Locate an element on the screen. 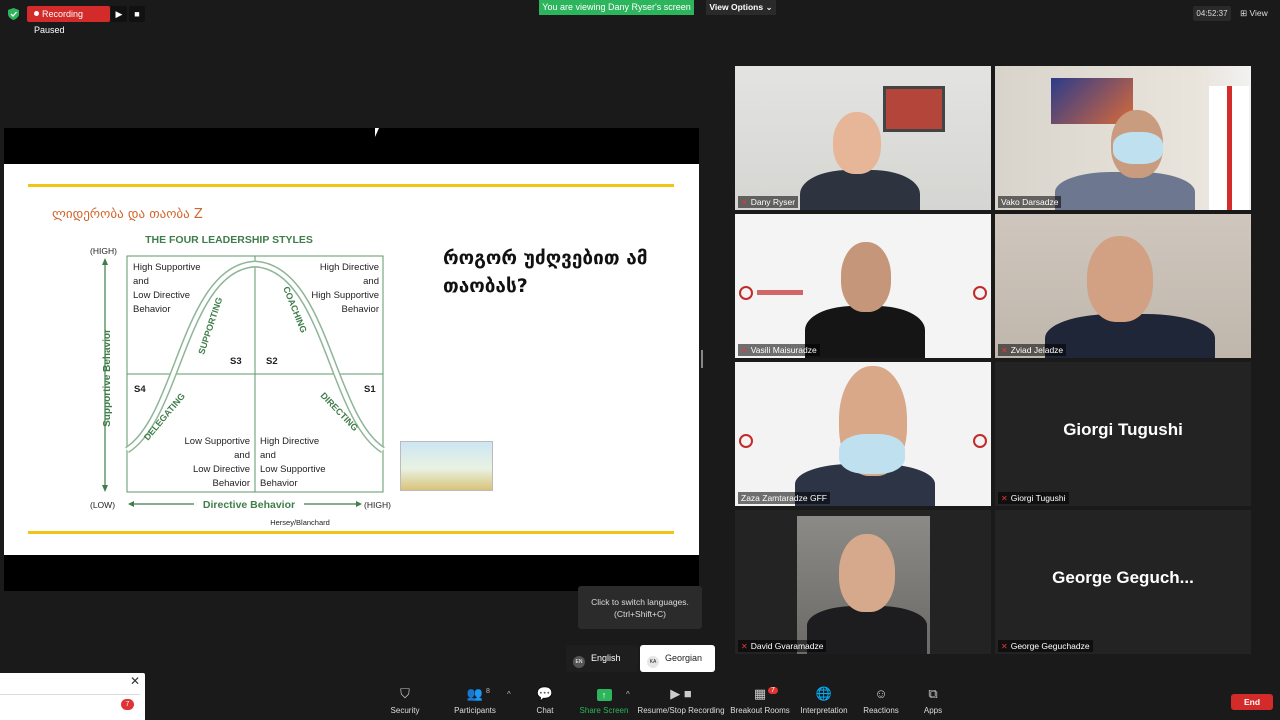  participants-caret-icon: ^ is located at coordinates (509, 694).